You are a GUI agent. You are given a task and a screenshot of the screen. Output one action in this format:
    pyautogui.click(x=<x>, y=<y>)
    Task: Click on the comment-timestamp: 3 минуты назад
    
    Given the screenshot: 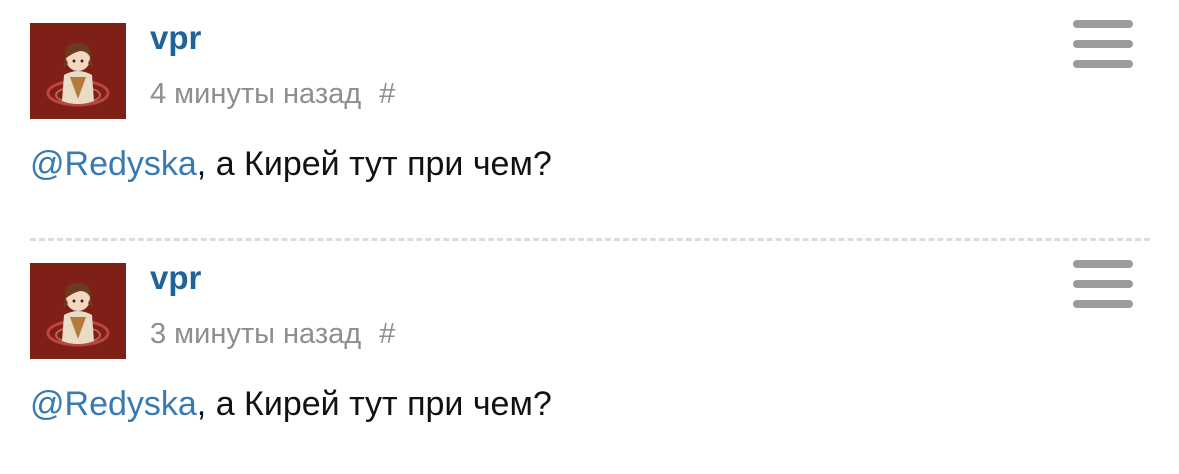 What is the action you would take?
    pyautogui.click(x=256, y=334)
    